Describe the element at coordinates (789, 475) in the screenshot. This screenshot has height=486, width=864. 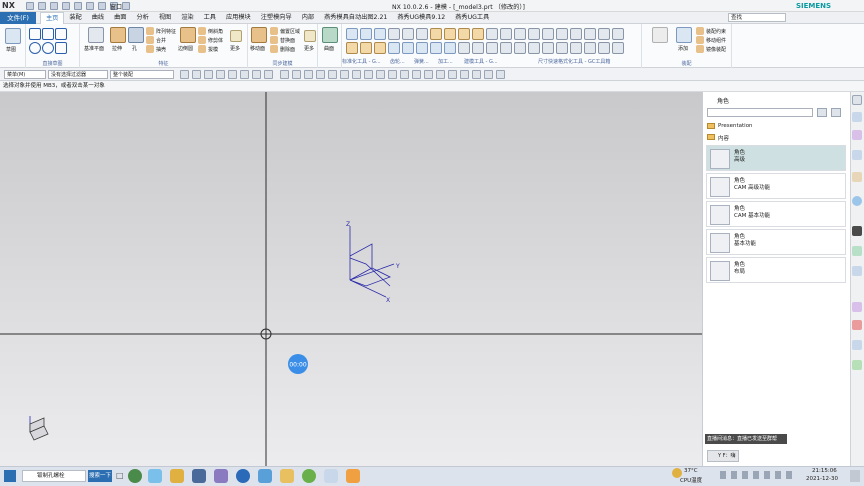
I see `ime-icon` at that location.